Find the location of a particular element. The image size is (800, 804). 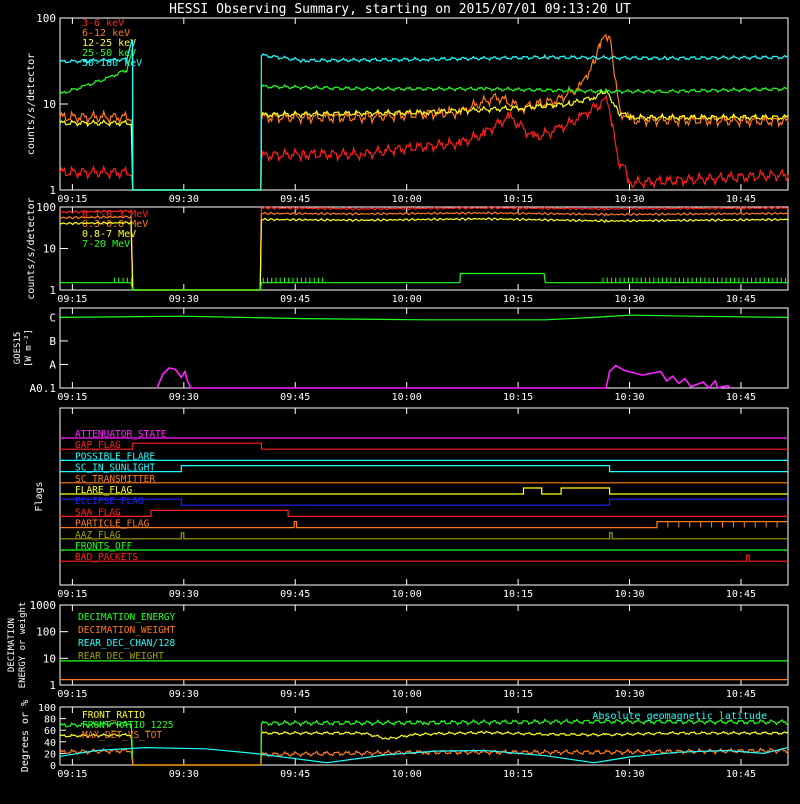

panel-5-legend-entry: REAR_DEC_WEIGHT is located at coordinates (121, 656).